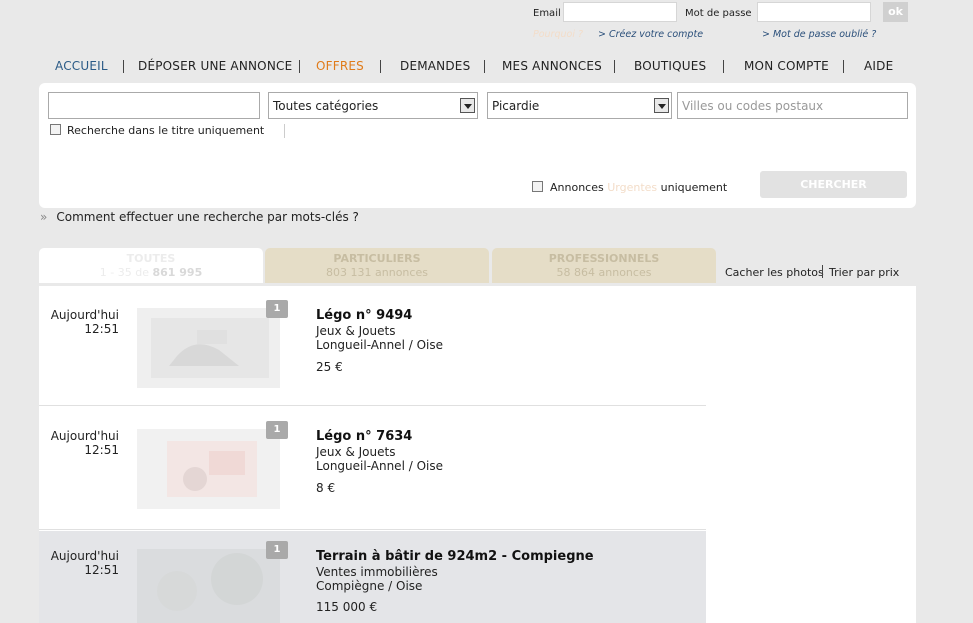 This screenshot has height=623, width=973. Describe the element at coordinates (455, 556) in the screenshot. I see `ad-title: Terrain à bâtir de 924m2 - Compiegne` at that location.